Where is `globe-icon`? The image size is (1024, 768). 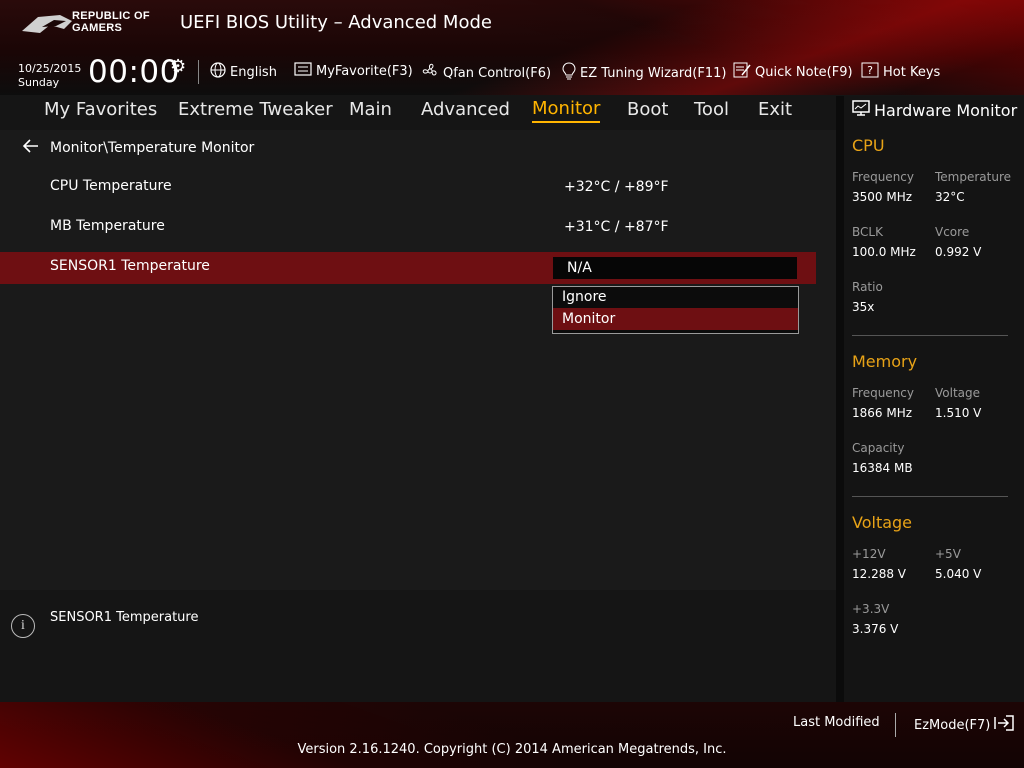
globe-icon is located at coordinates (218, 72).